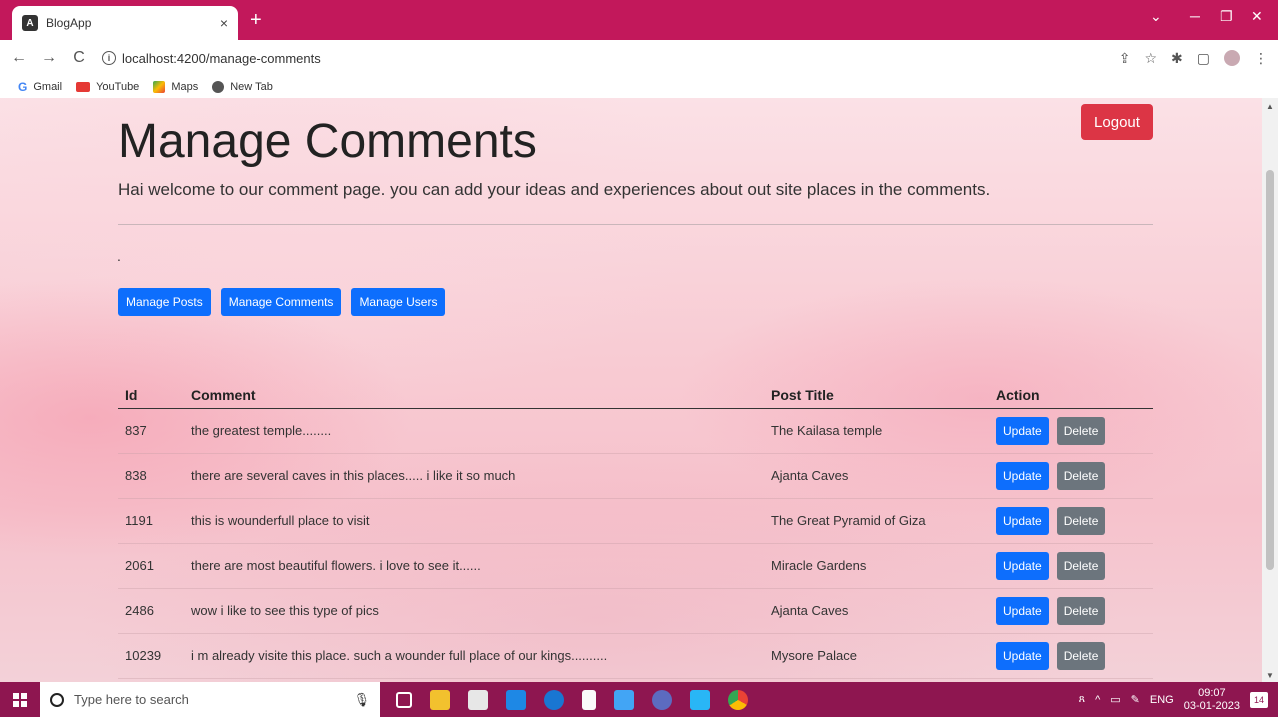  I want to click on eclipse-icon, so click(662, 699).